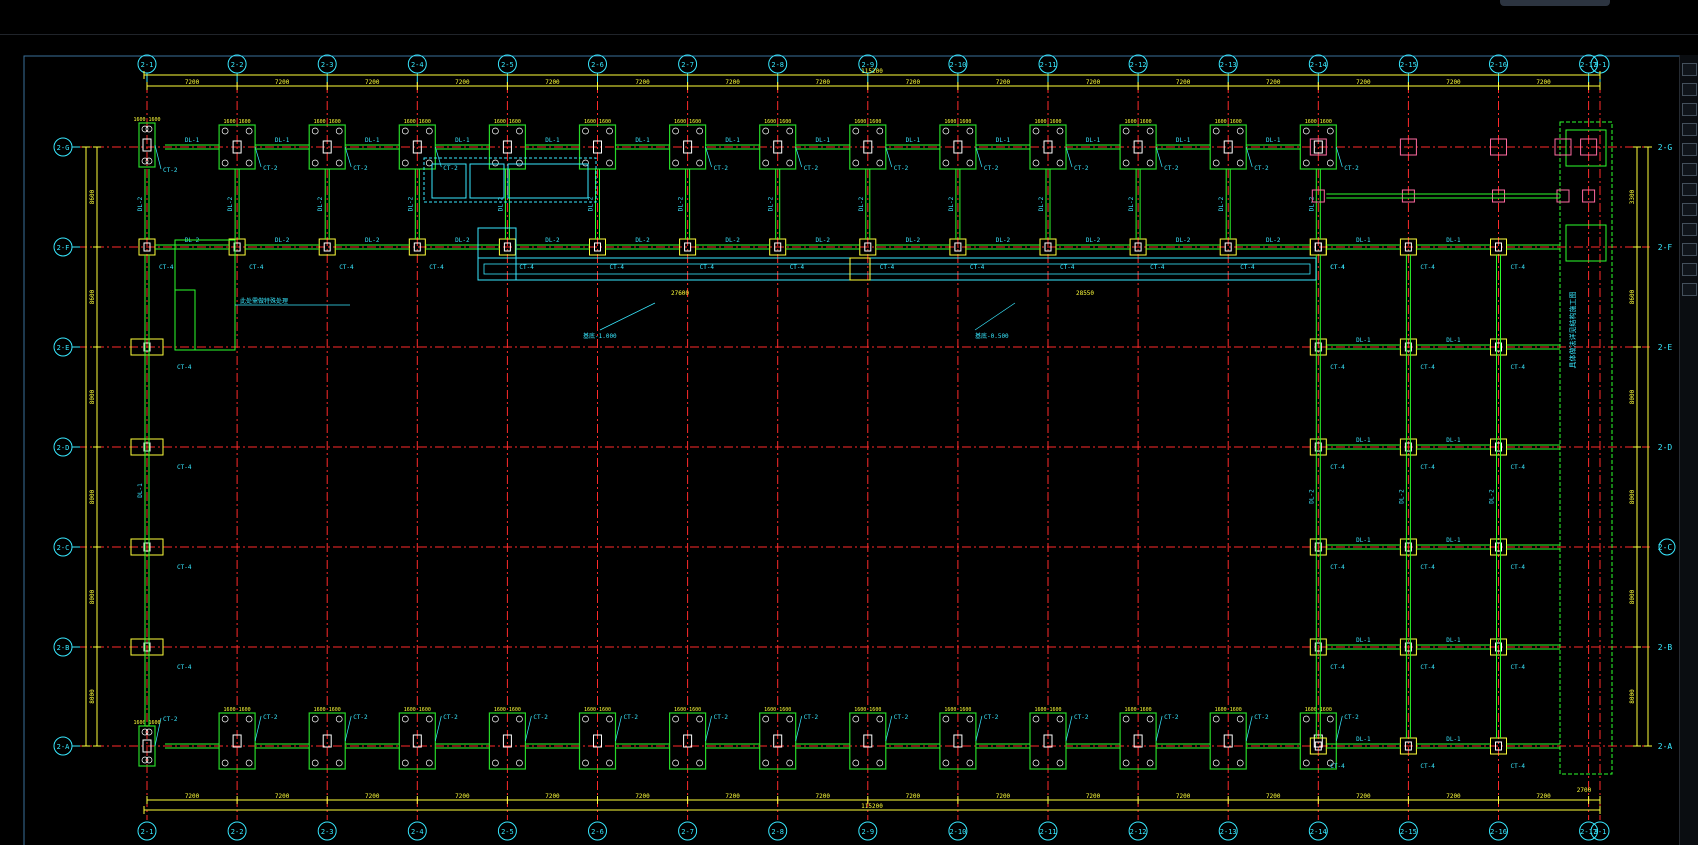 The height and width of the screenshot is (845, 1698). What do you see at coordinates (1572, 330) in the screenshot?
I see `right-strip-note: 具体做法详见结构施工图` at bounding box center [1572, 330].